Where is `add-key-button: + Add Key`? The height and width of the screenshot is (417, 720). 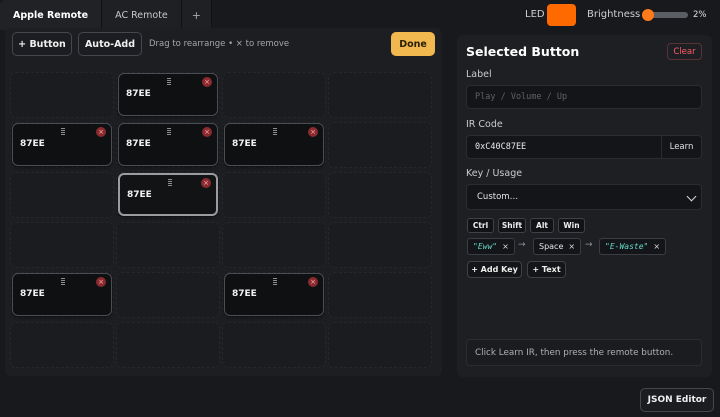
add-key-button: + Add Key is located at coordinates (494, 269).